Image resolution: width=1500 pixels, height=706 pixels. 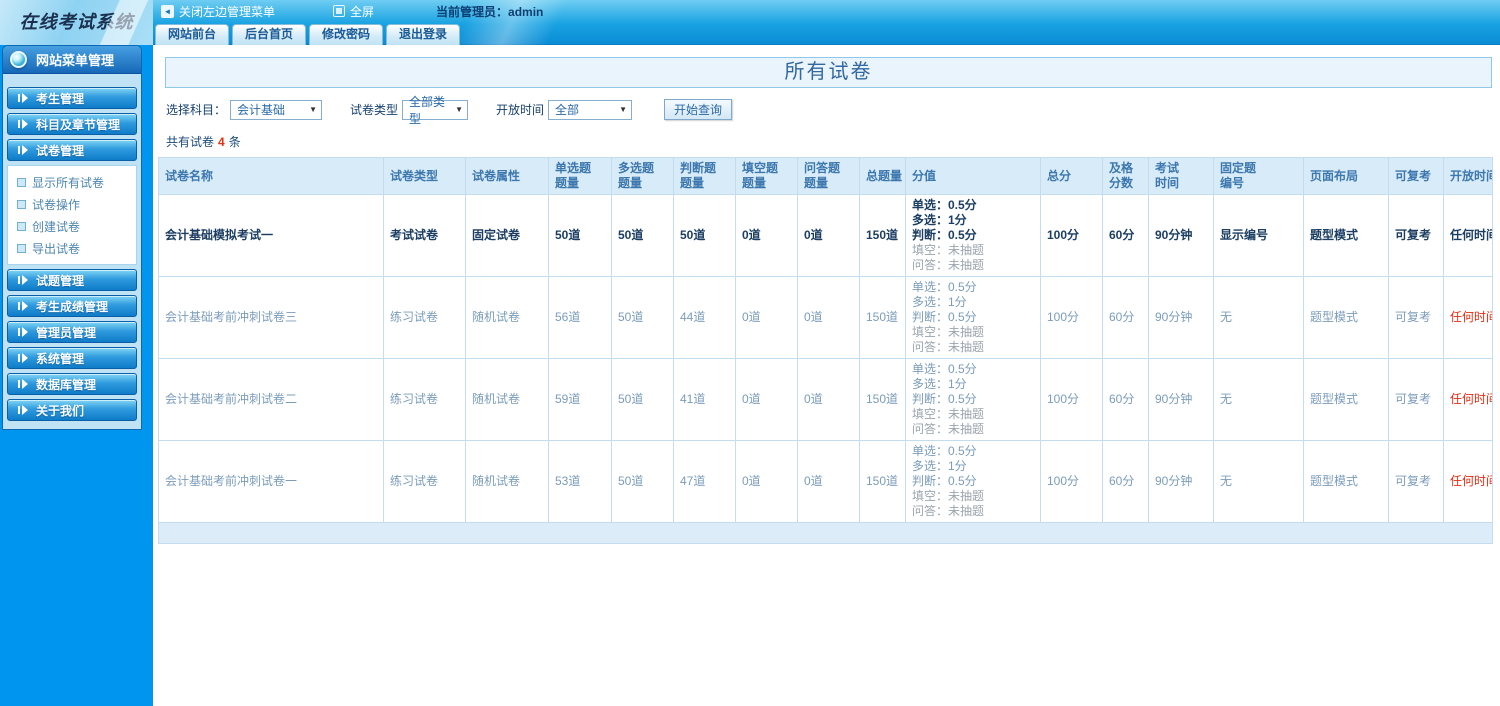 I want to click on sidebar-button-label: 管理员管理, so click(x=66, y=332).